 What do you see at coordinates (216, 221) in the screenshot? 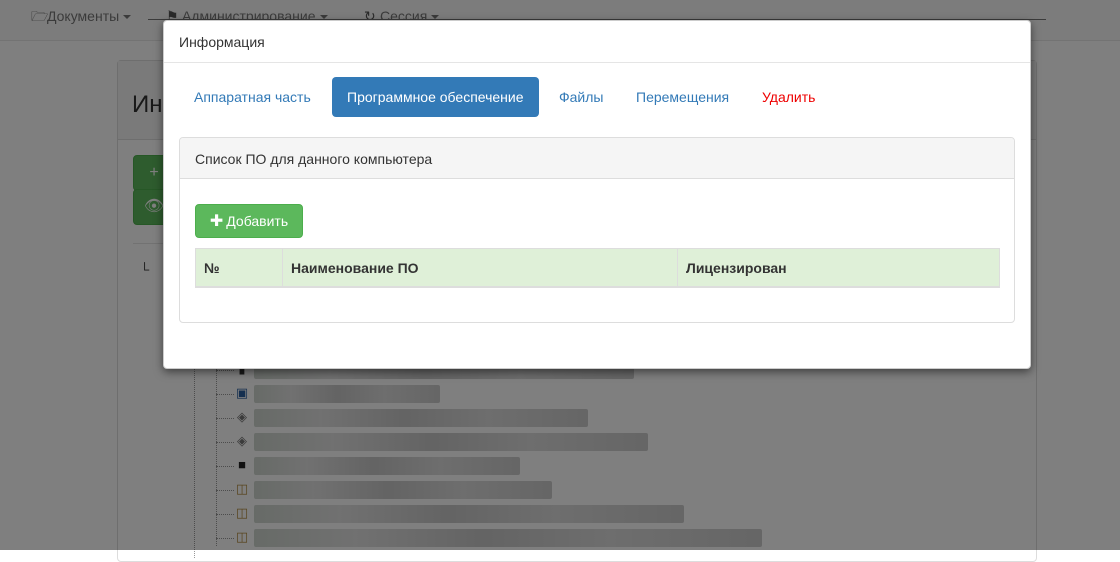
I see `plus-icon: ✚` at bounding box center [216, 221].